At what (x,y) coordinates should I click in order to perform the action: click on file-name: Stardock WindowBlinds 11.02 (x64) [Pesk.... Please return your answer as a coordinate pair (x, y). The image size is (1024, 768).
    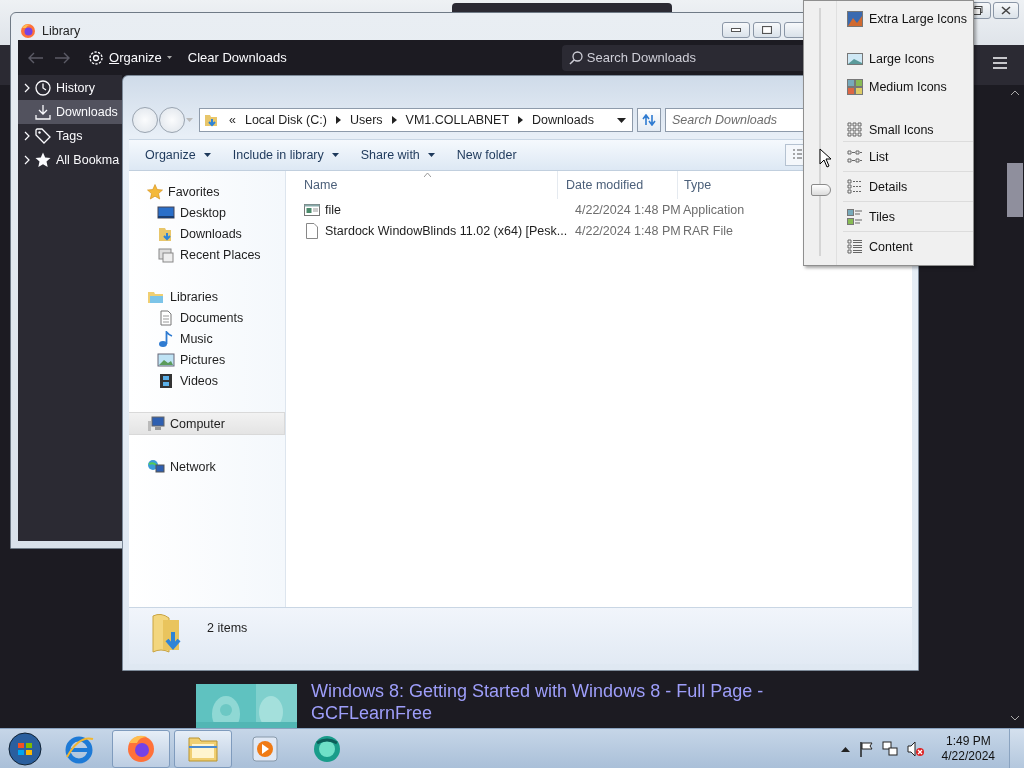
    Looking at the image, I should click on (446, 230).